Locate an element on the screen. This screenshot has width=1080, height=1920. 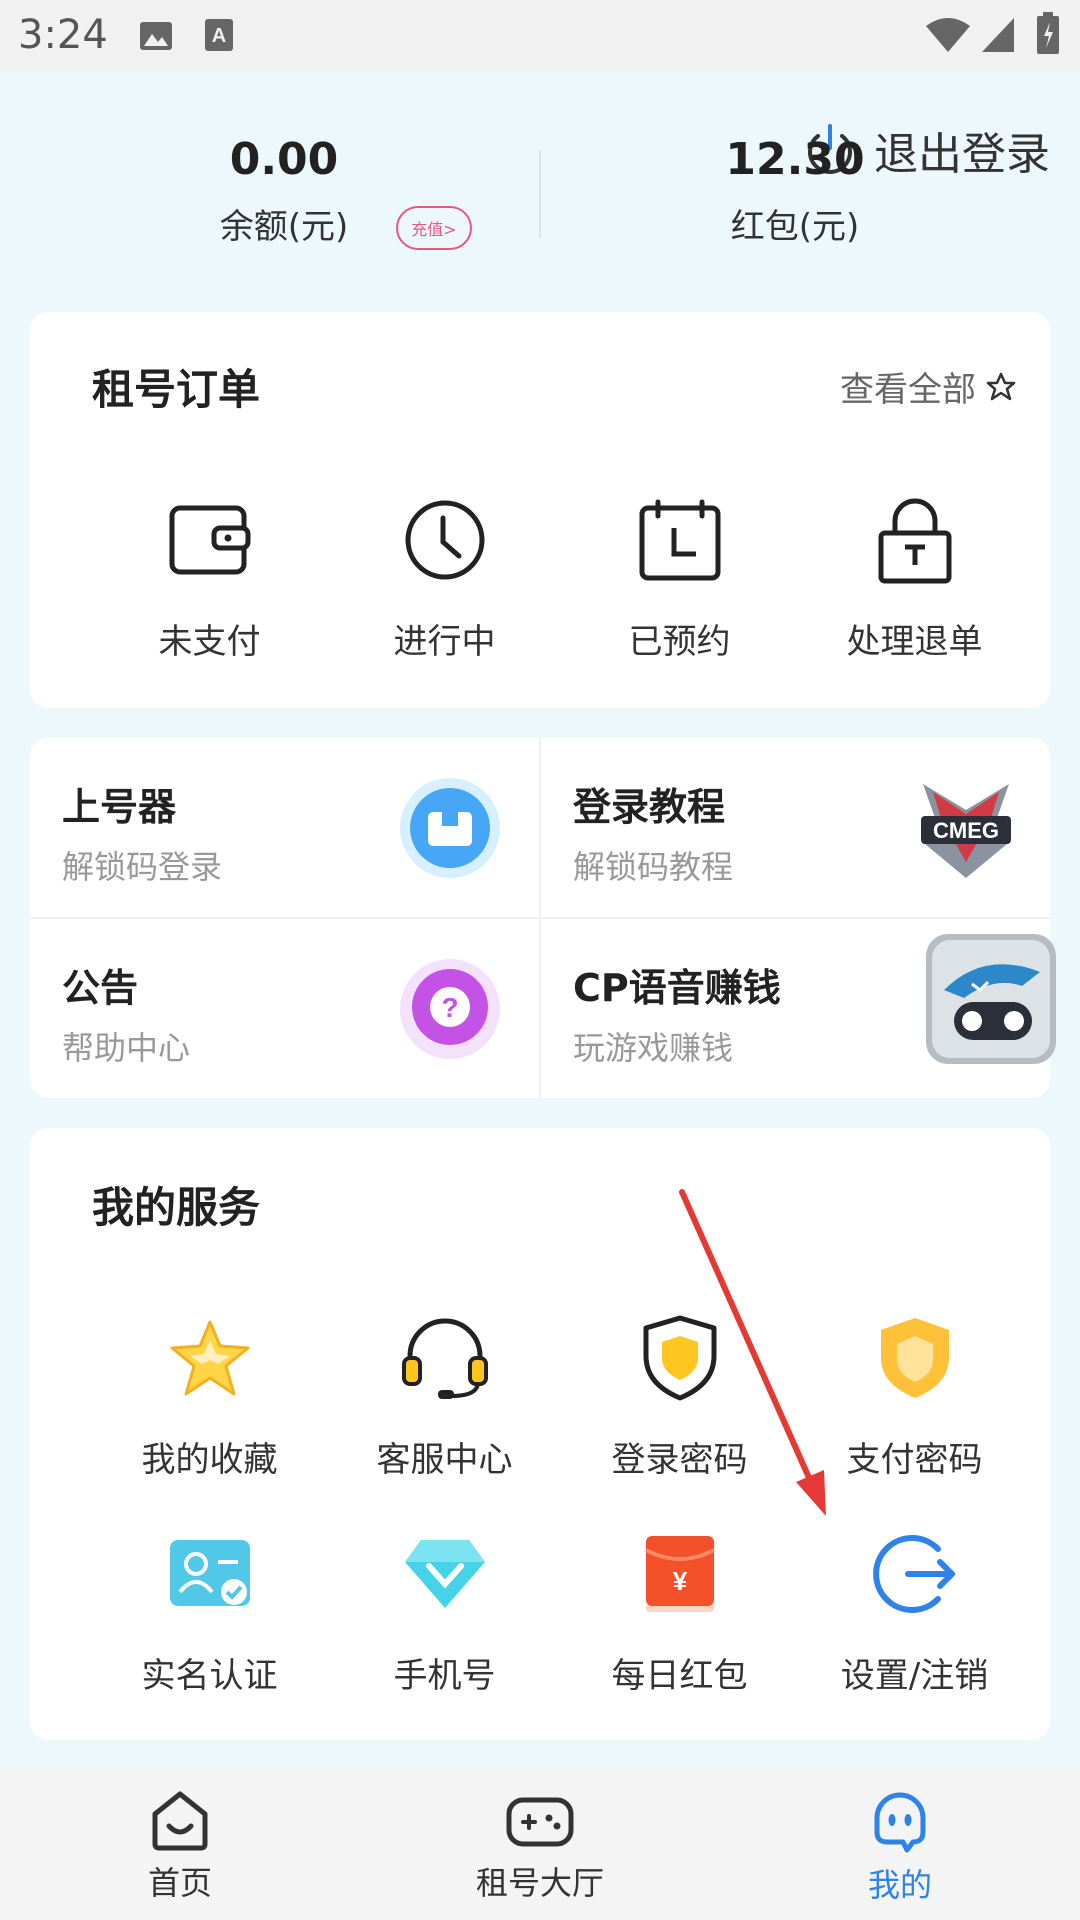
nav-rental-hall: 租号大厅 is located at coordinates (540, 1846).